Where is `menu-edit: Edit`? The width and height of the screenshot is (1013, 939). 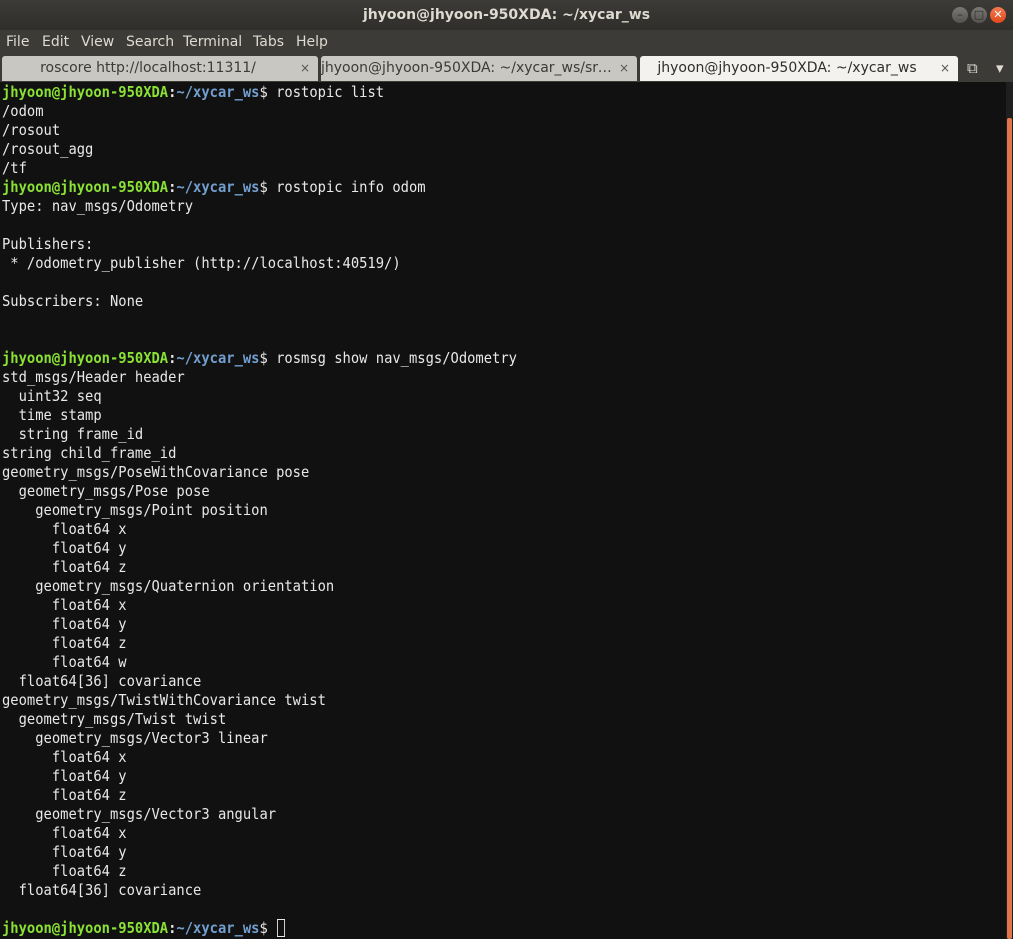 menu-edit: Edit is located at coordinates (55, 42).